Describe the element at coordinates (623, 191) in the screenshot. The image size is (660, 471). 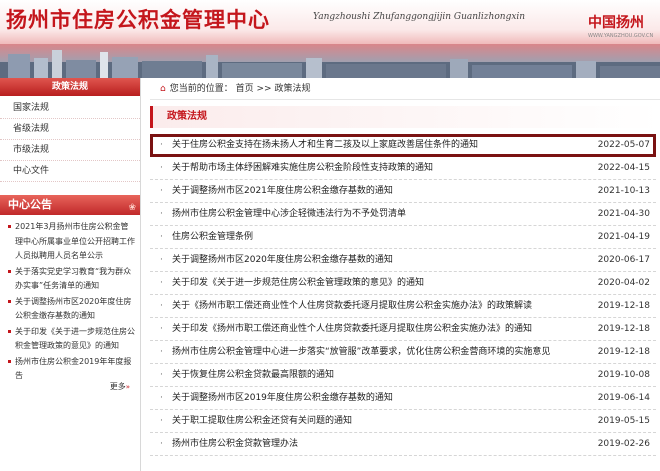
I see `article-date: 2021-10-13` at that location.